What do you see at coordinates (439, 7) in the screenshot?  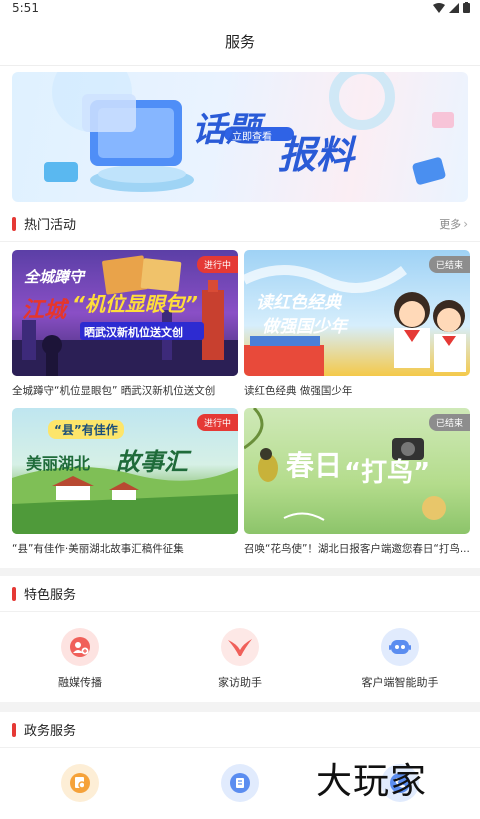 I see `wifi-icon` at bounding box center [439, 7].